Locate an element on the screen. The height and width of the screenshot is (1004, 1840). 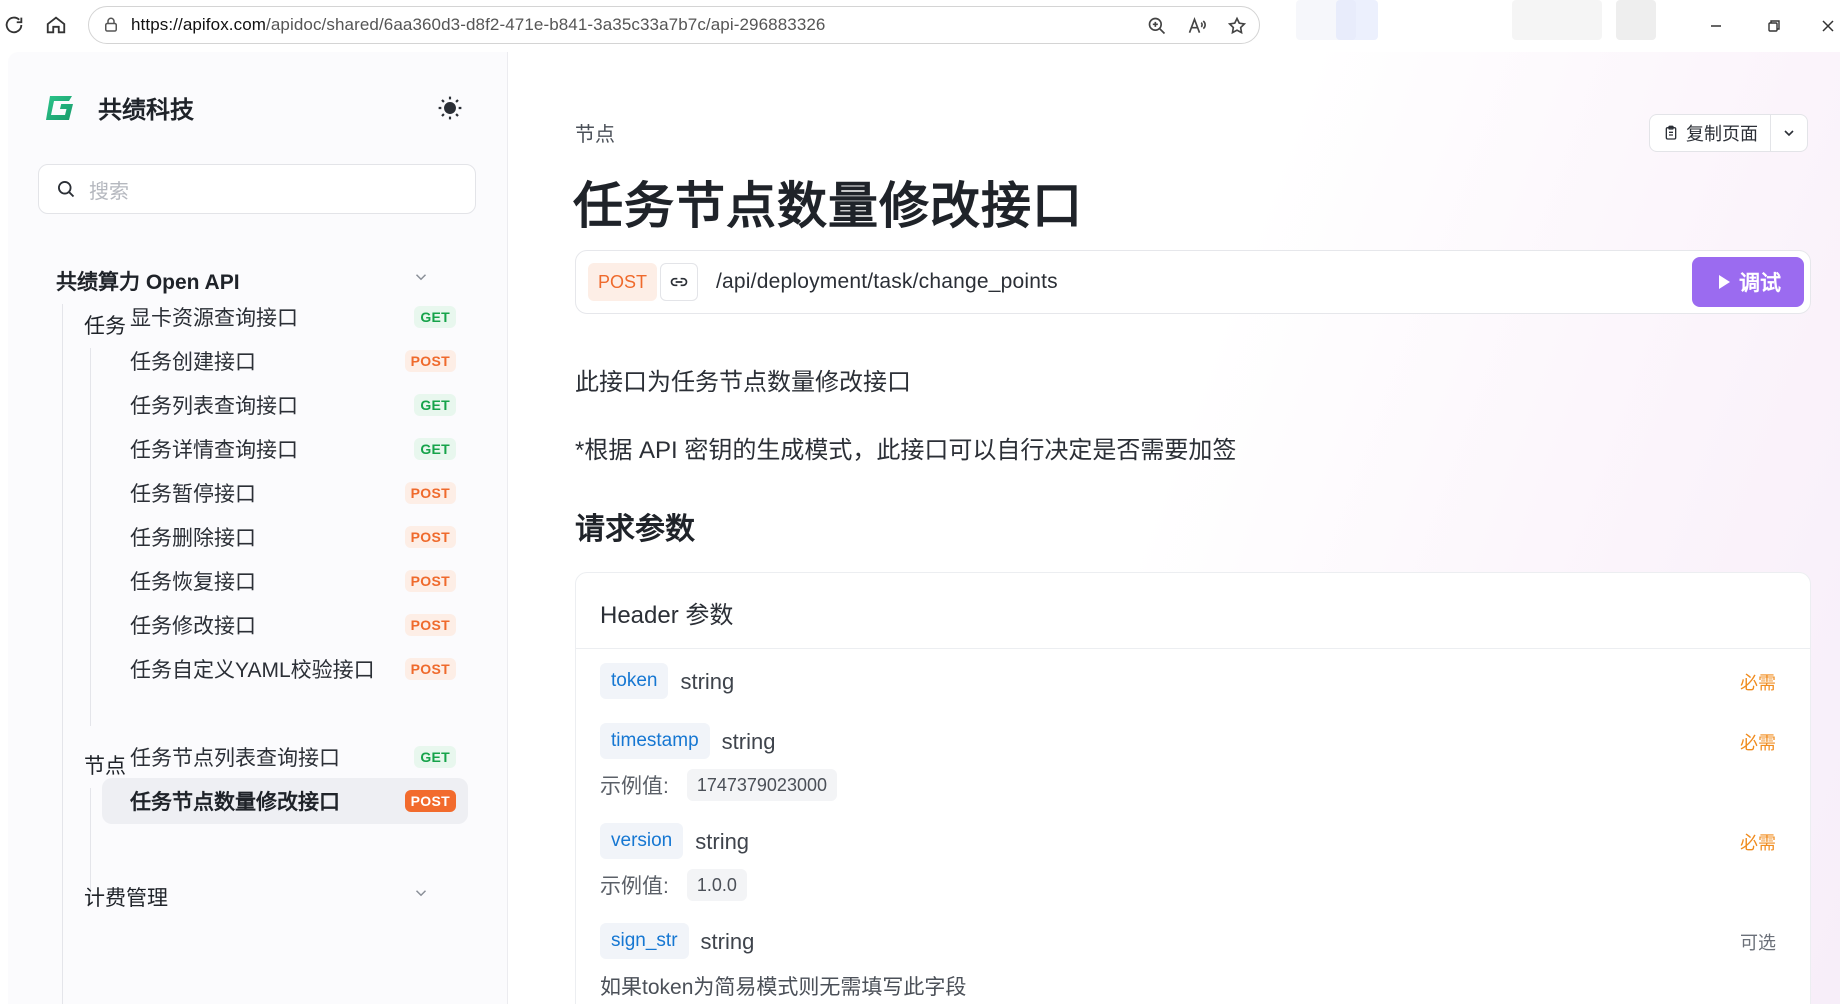
zoom-icon is located at coordinates (1157, 26).